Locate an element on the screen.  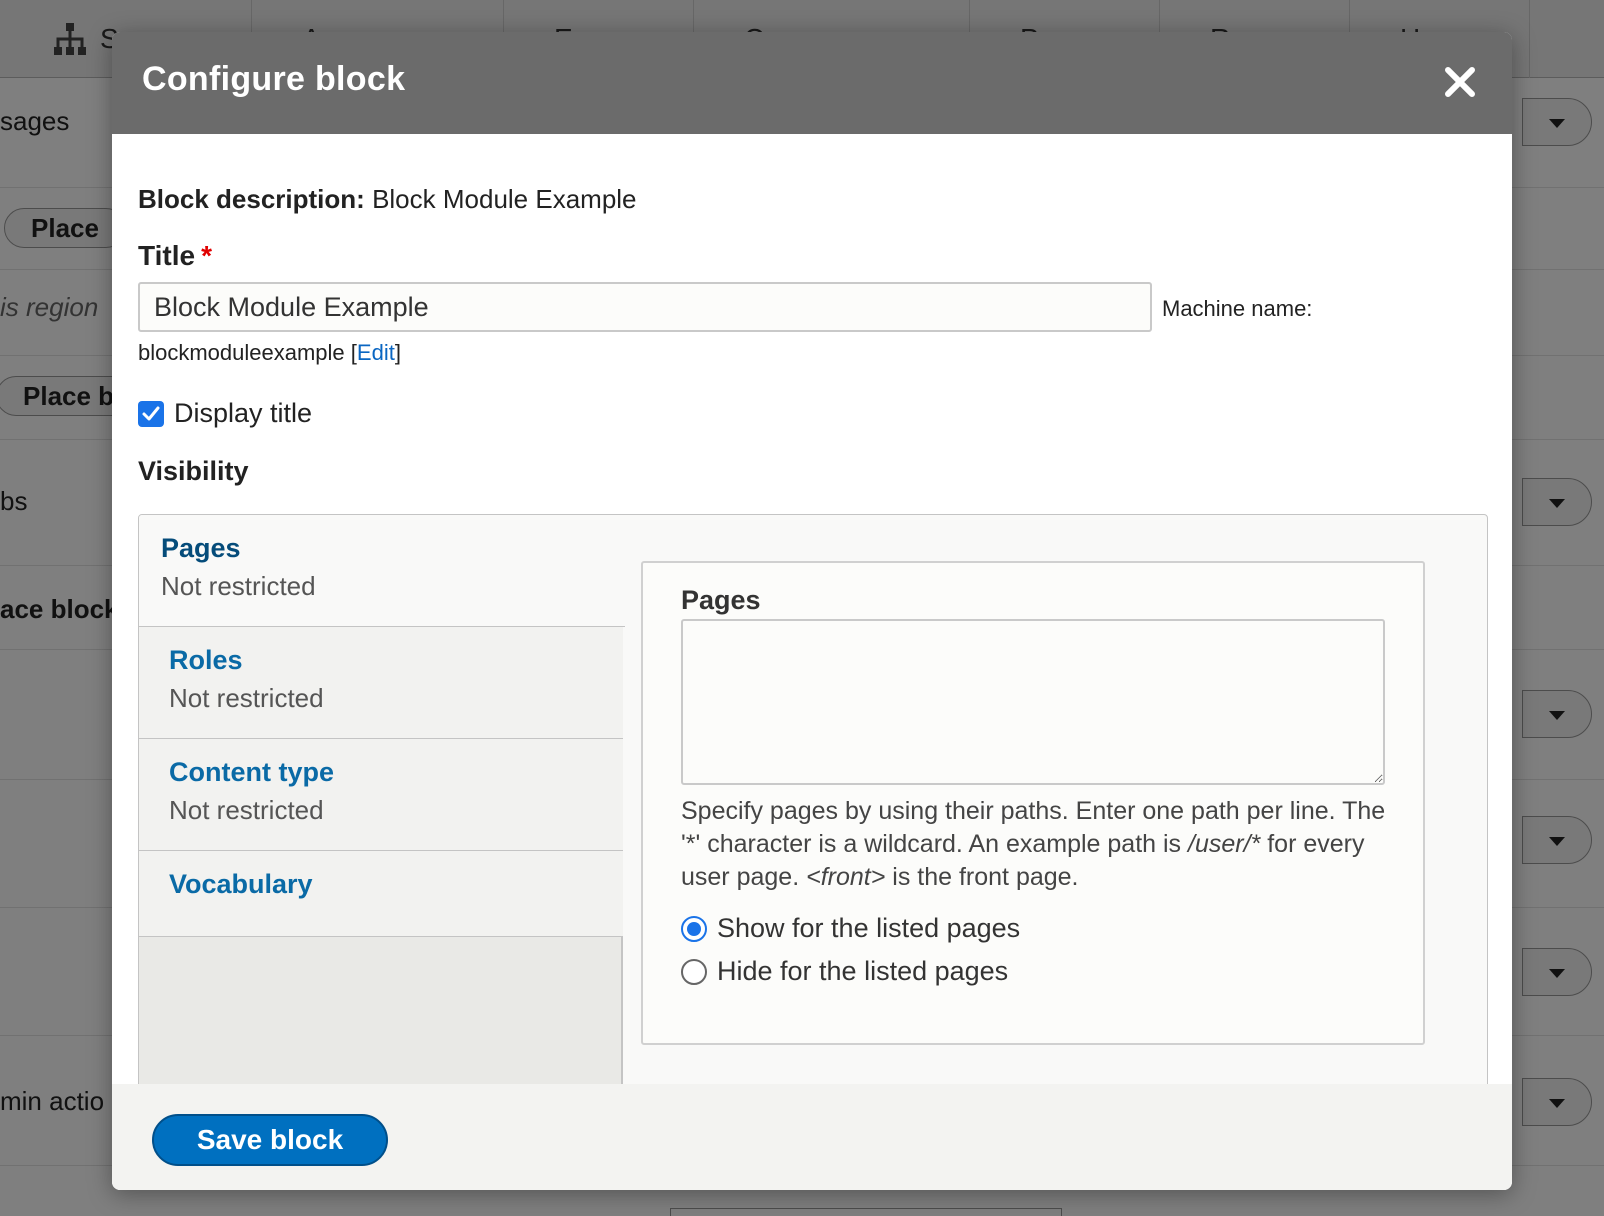
display-title-checkbox is located at coordinates (151, 413).